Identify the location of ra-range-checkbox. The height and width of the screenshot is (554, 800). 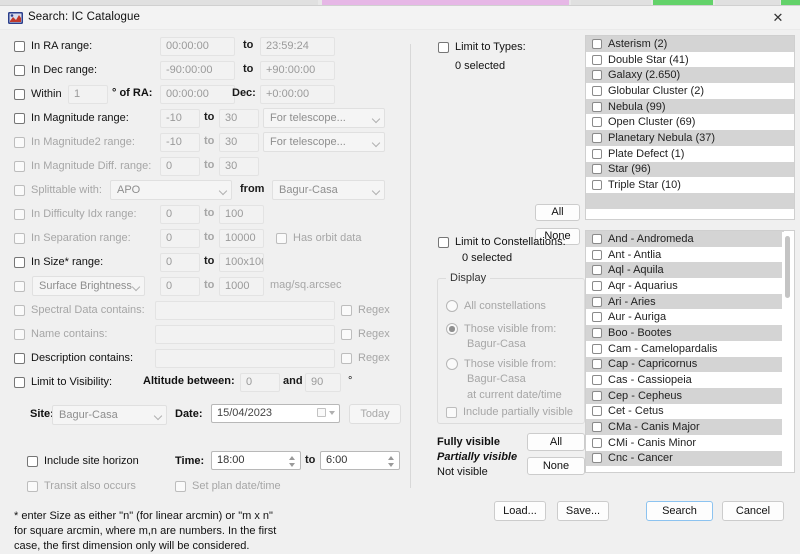
(19, 46).